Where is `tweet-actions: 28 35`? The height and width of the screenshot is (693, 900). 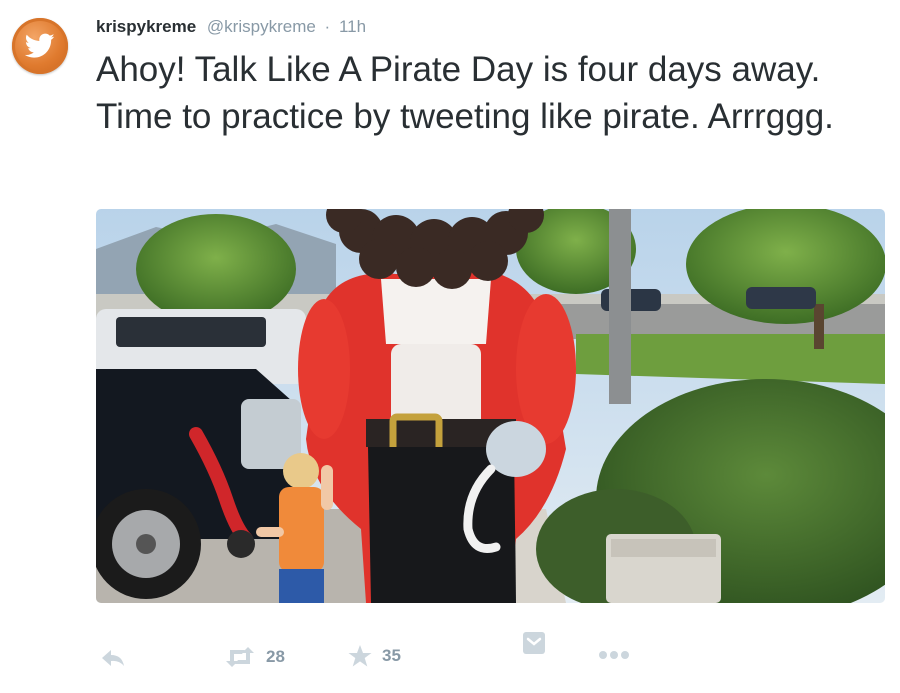 tweet-actions: 28 35 is located at coordinates (450, 655).